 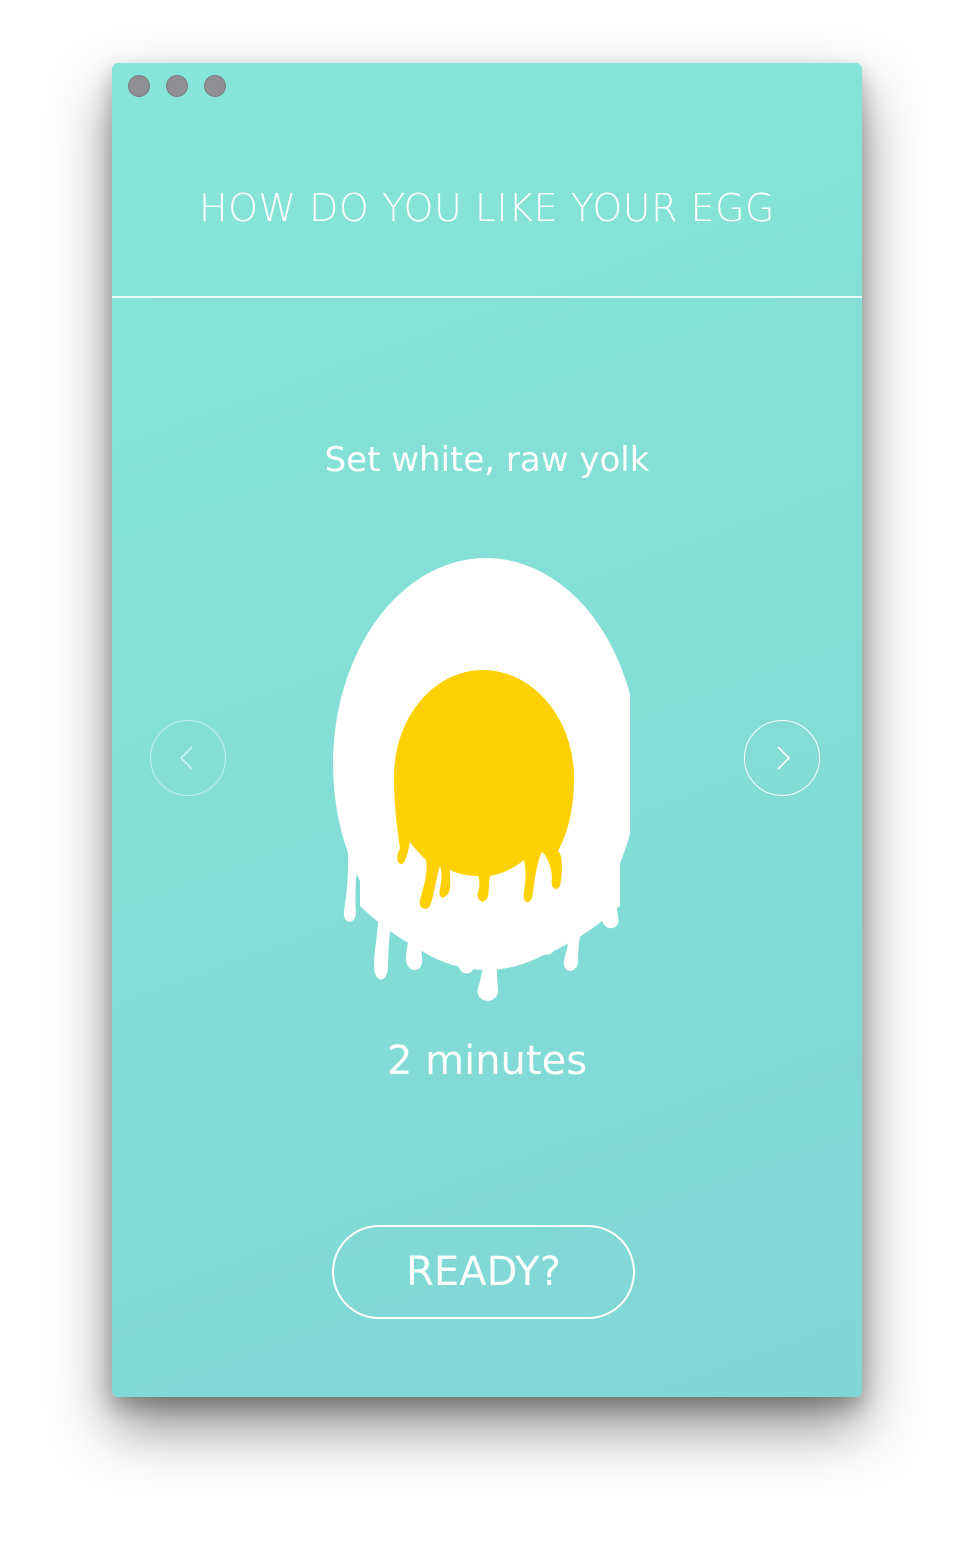 What do you see at coordinates (215, 86) in the screenshot?
I see `zoom-button` at bounding box center [215, 86].